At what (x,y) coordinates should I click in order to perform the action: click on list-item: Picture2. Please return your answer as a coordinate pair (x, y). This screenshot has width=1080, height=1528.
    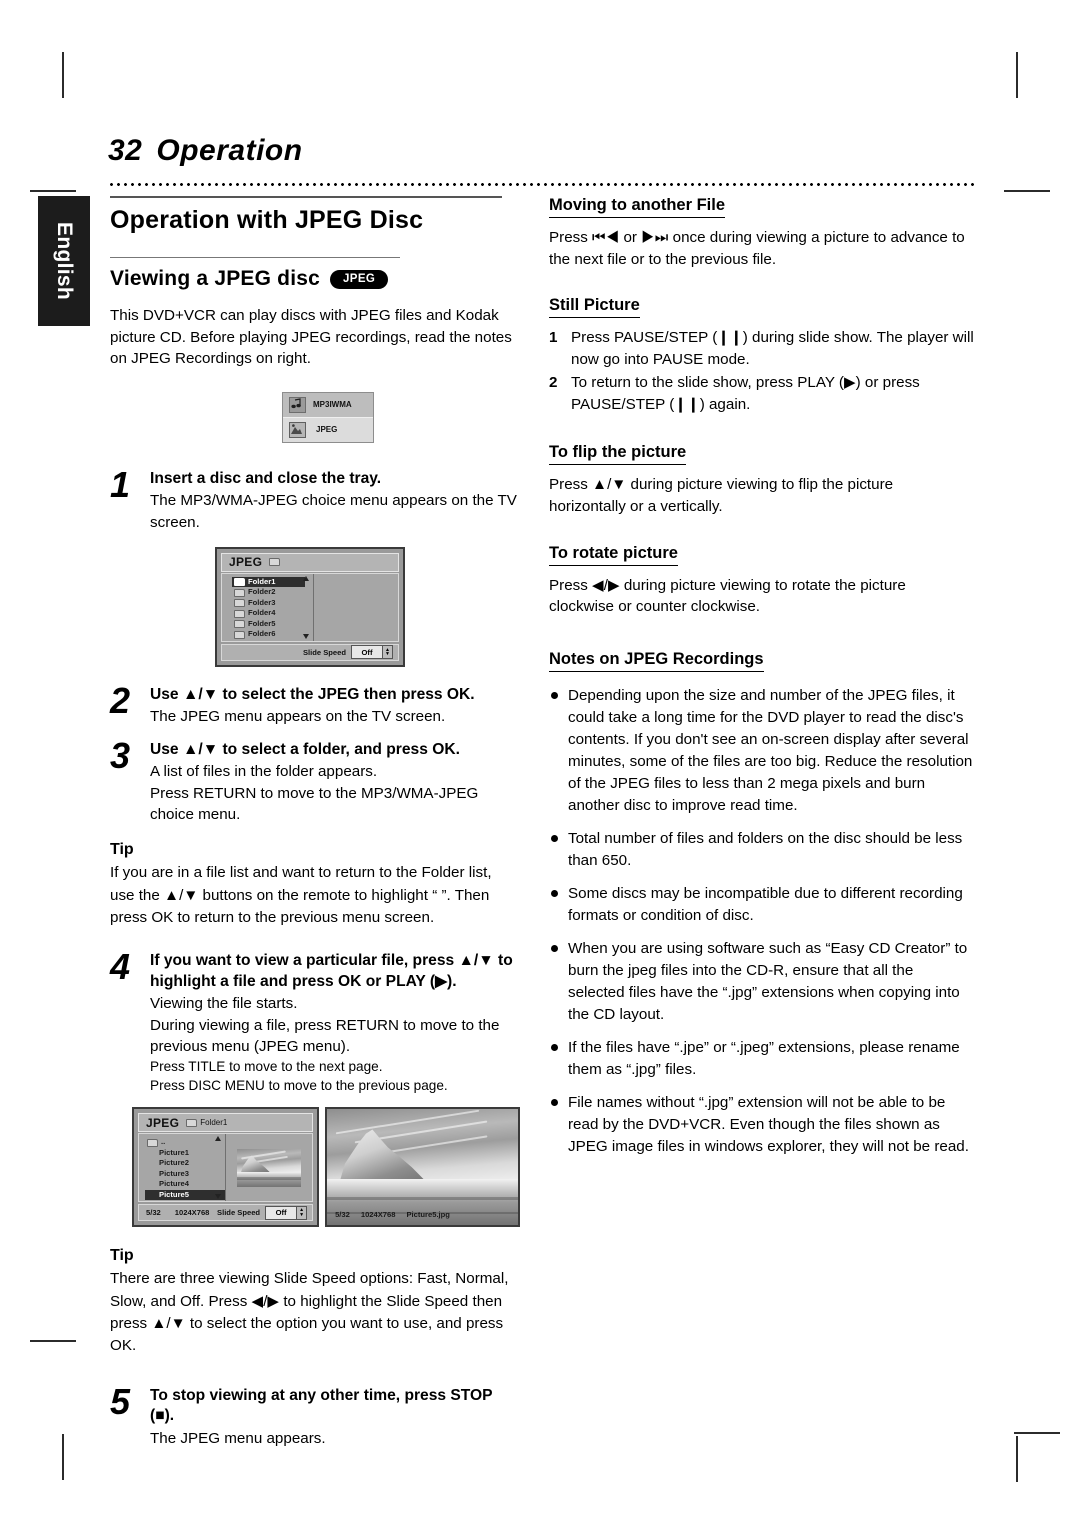
    Looking at the image, I should click on (185, 1163).